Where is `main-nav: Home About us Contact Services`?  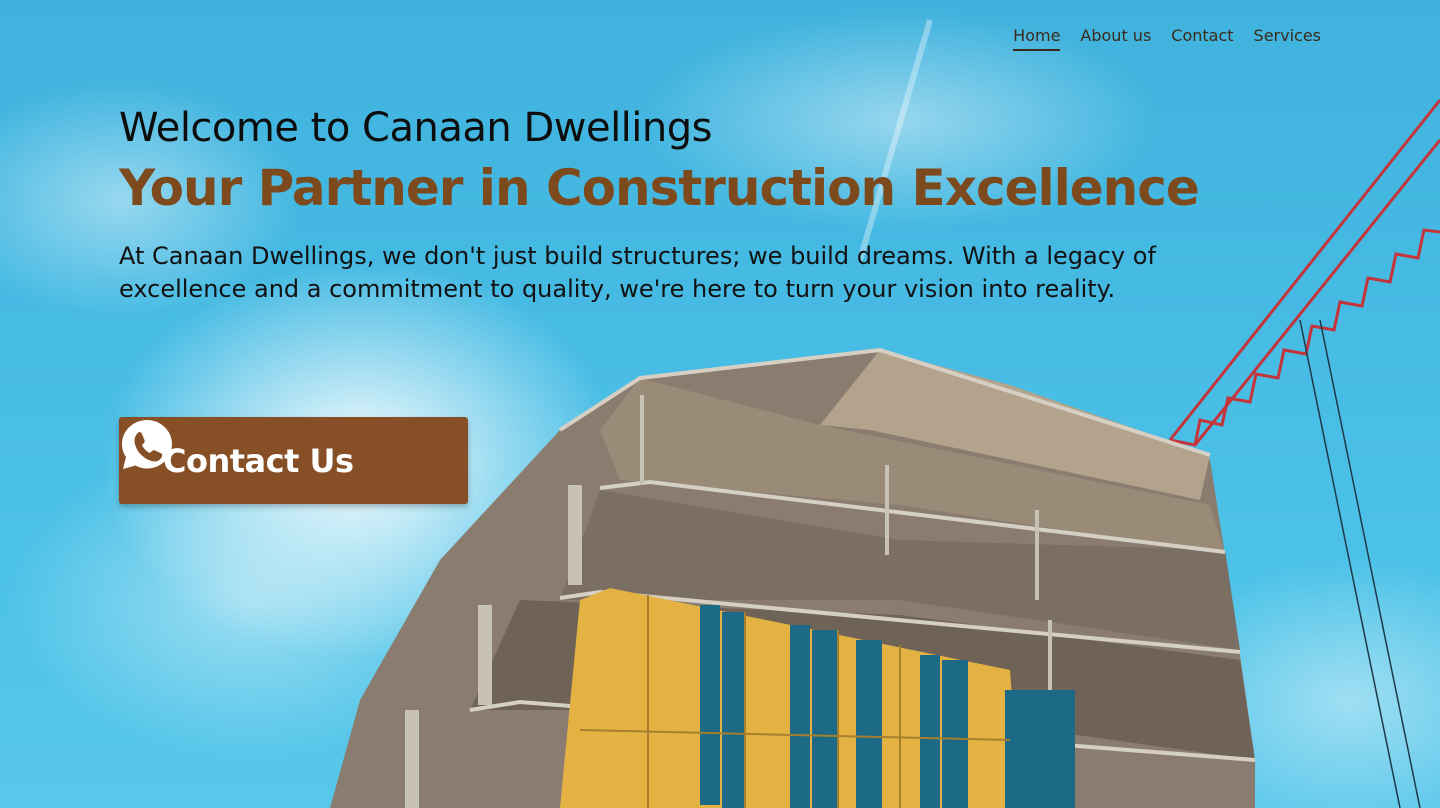
main-nav: Home About us Contact Services is located at coordinates (1167, 38).